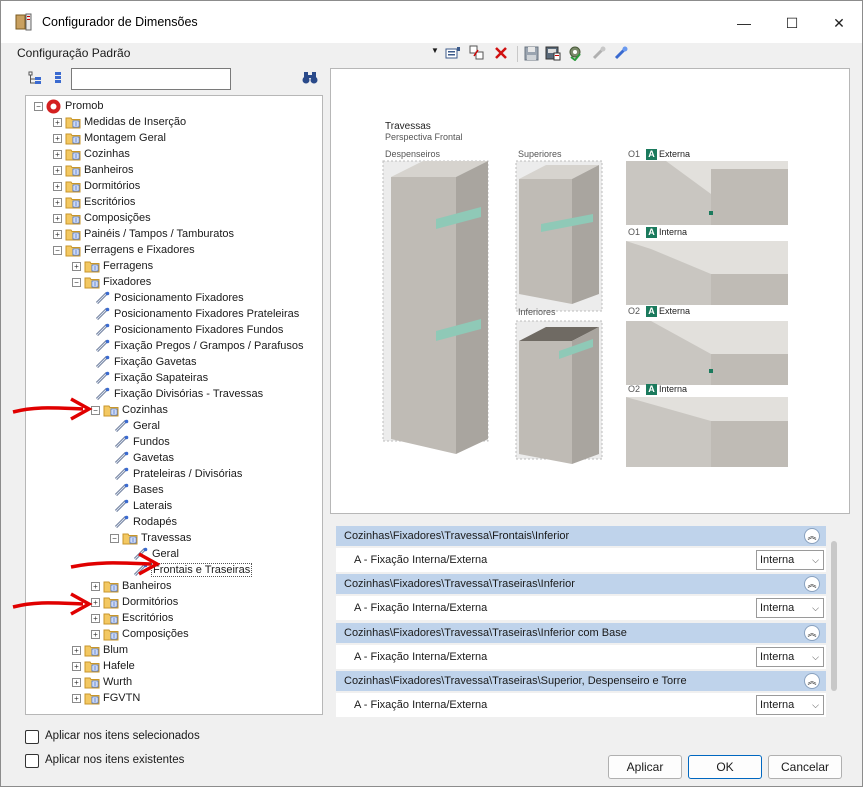 This screenshot has height=787, width=863. I want to click on tree-item: + Montagem Geral, so click(109, 138).